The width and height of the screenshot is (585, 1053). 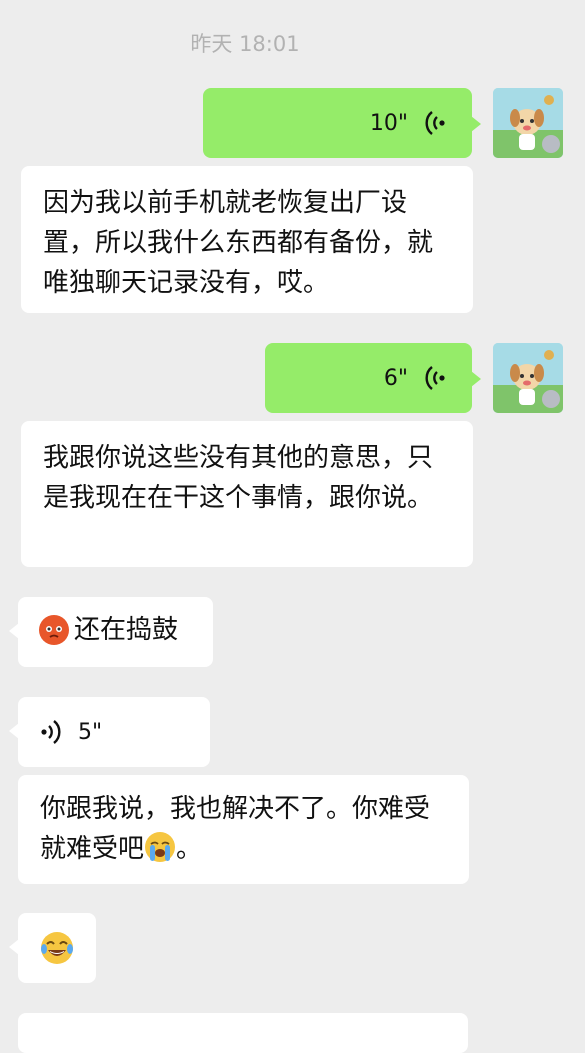 I want to click on incoming-text-message: 我跟你说这些没有其他的意思，只是我现在在干这个事情，跟你说。, so click(x=247, y=494).